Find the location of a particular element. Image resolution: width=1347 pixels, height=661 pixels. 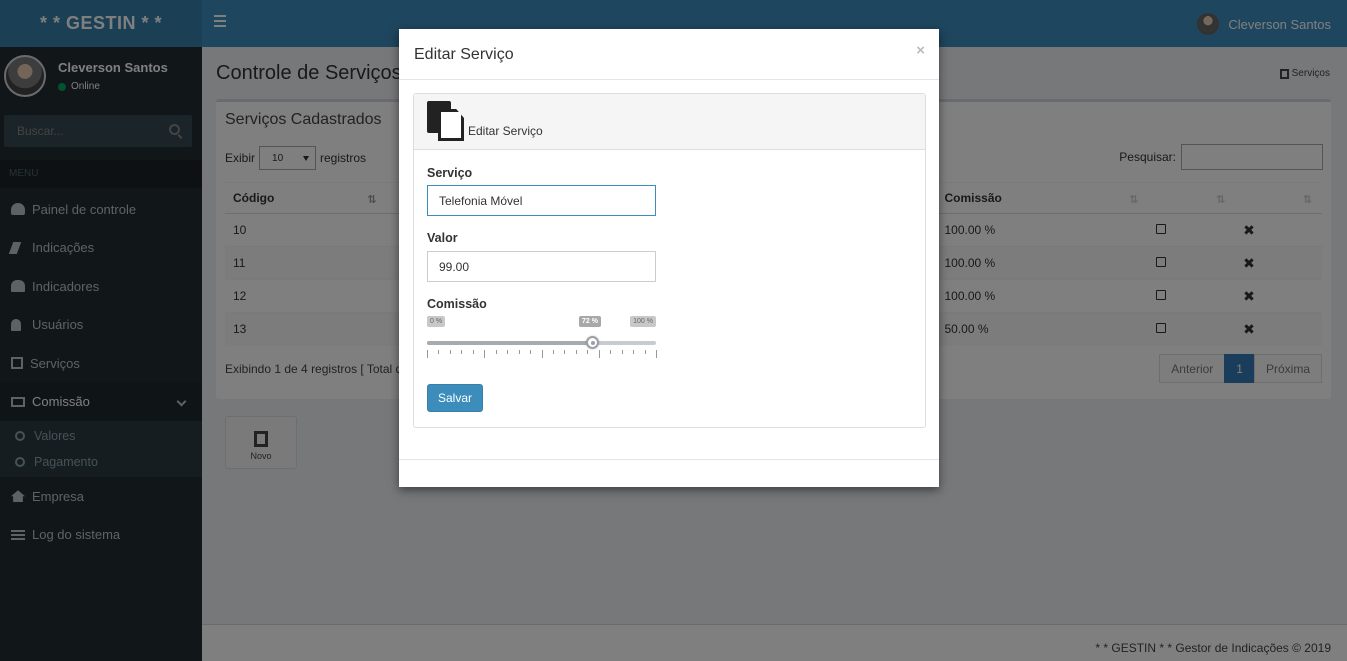

close-icon: × is located at coordinates (920, 50).